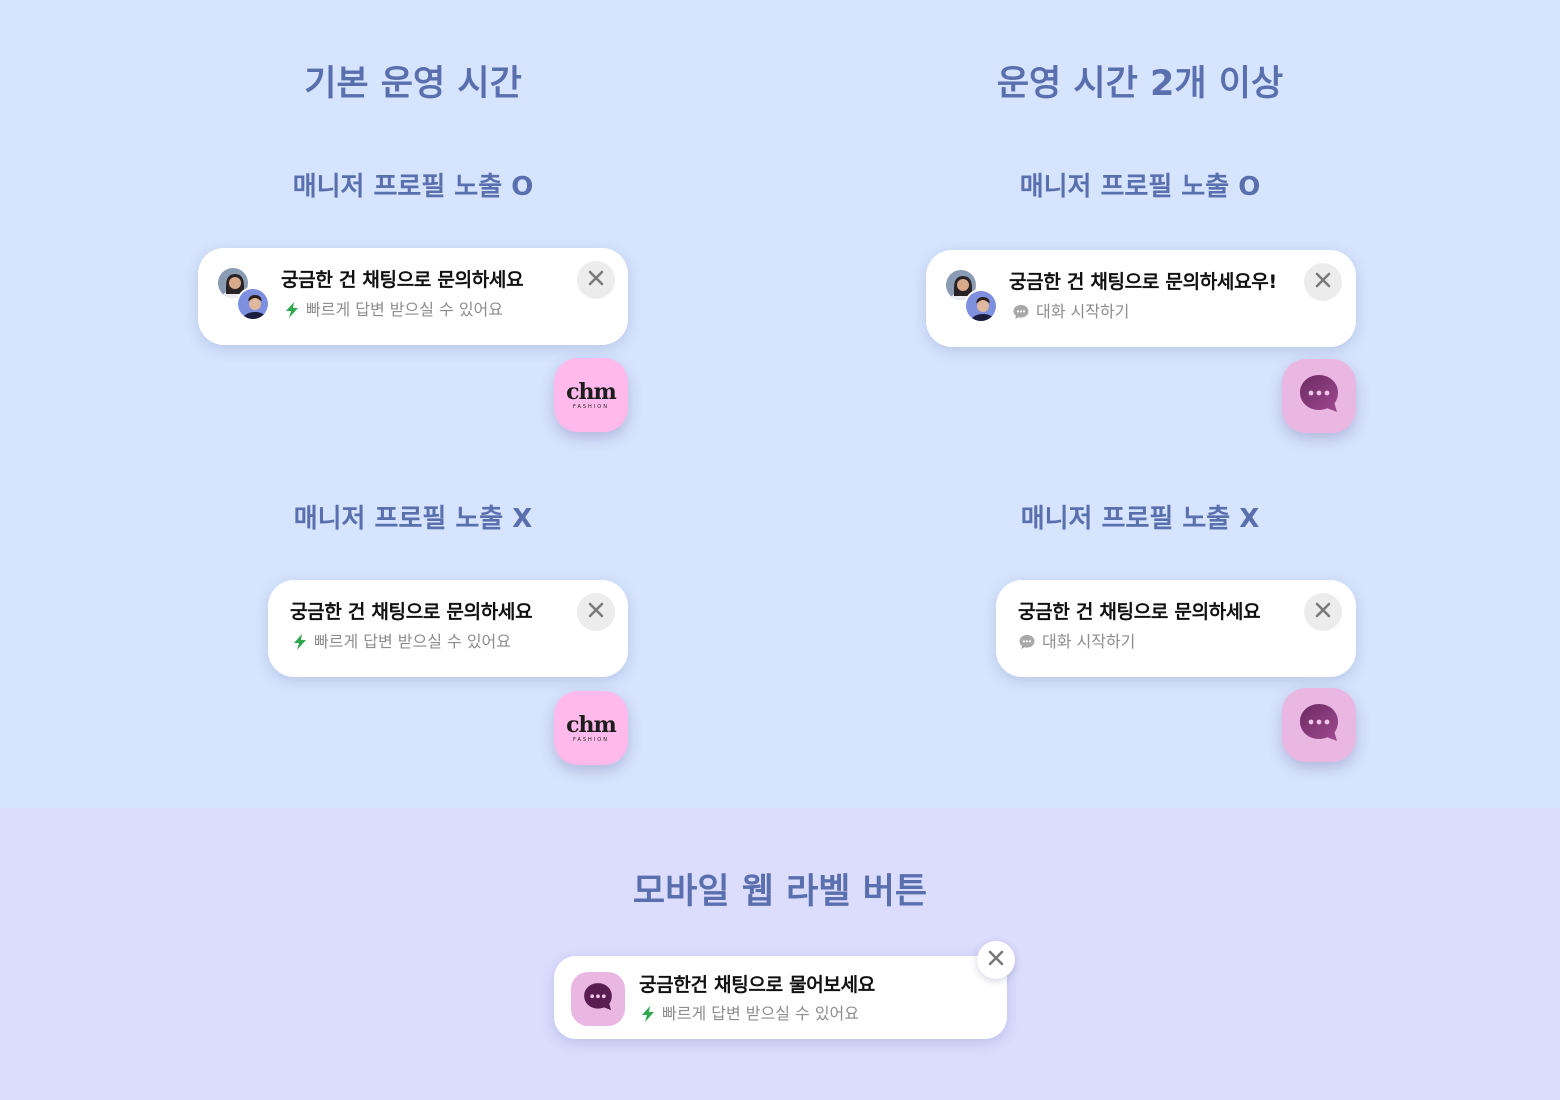 The height and width of the screenshot is (1100, 1560). I want to click on label-chat-icon-badge, so click(598, 999).